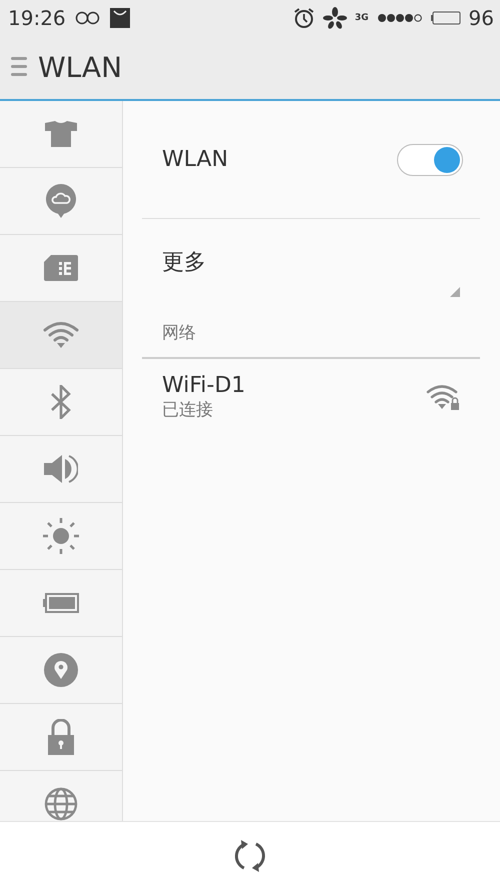  What do you see at coordinates (61, 804) in the screenshot?
I see `globe-icon` at bounding box center [61, 804].